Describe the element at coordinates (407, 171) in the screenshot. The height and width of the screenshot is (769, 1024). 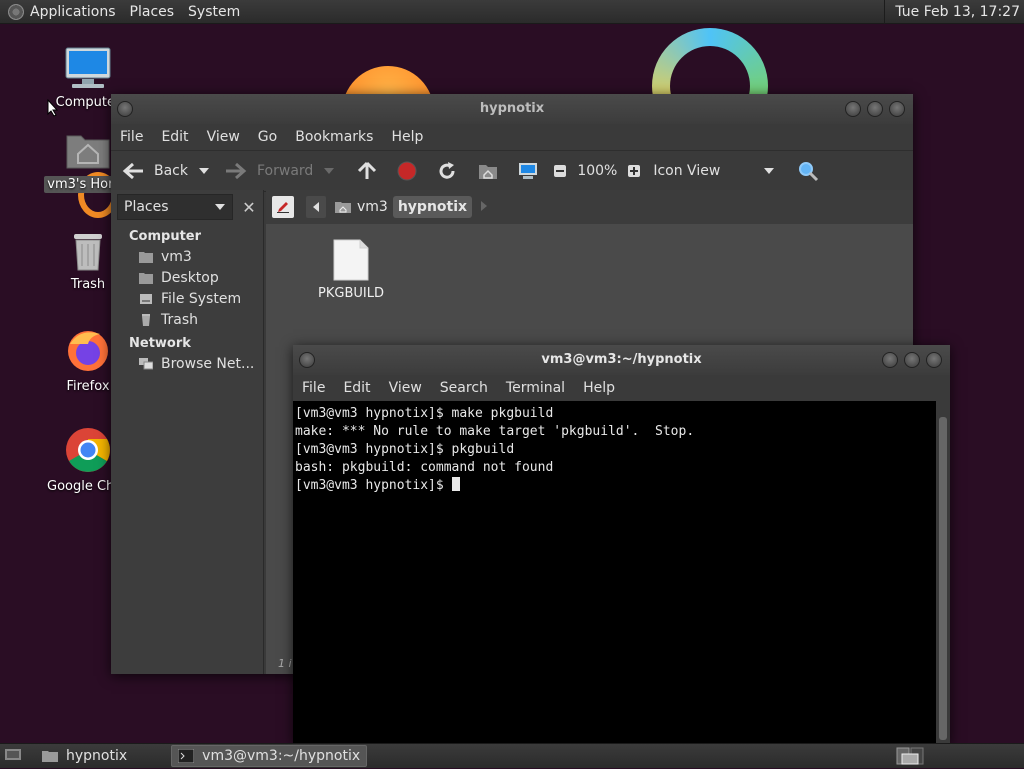
I see `stop-button` at that location.